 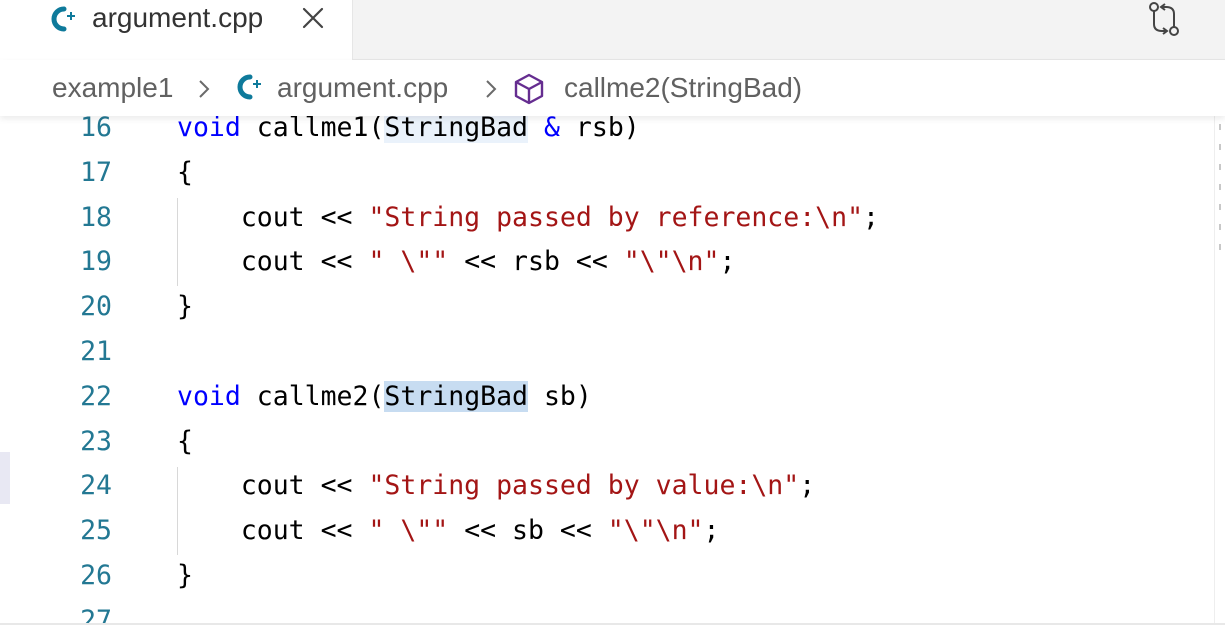 I want to click on code-text: cout << "String passed by reference:\n";, so click(x=528, y=217).